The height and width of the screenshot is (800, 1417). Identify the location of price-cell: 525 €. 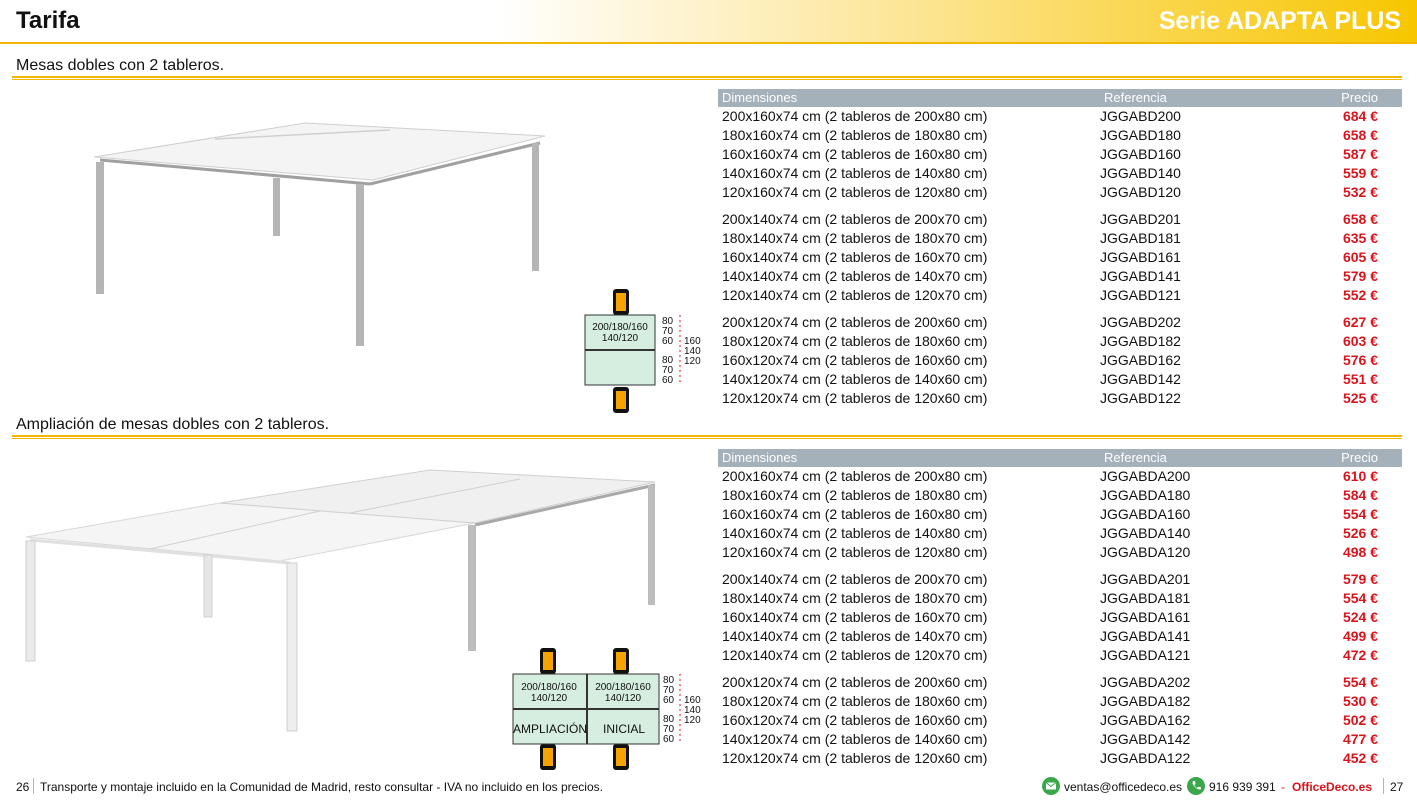
(1360, 398).